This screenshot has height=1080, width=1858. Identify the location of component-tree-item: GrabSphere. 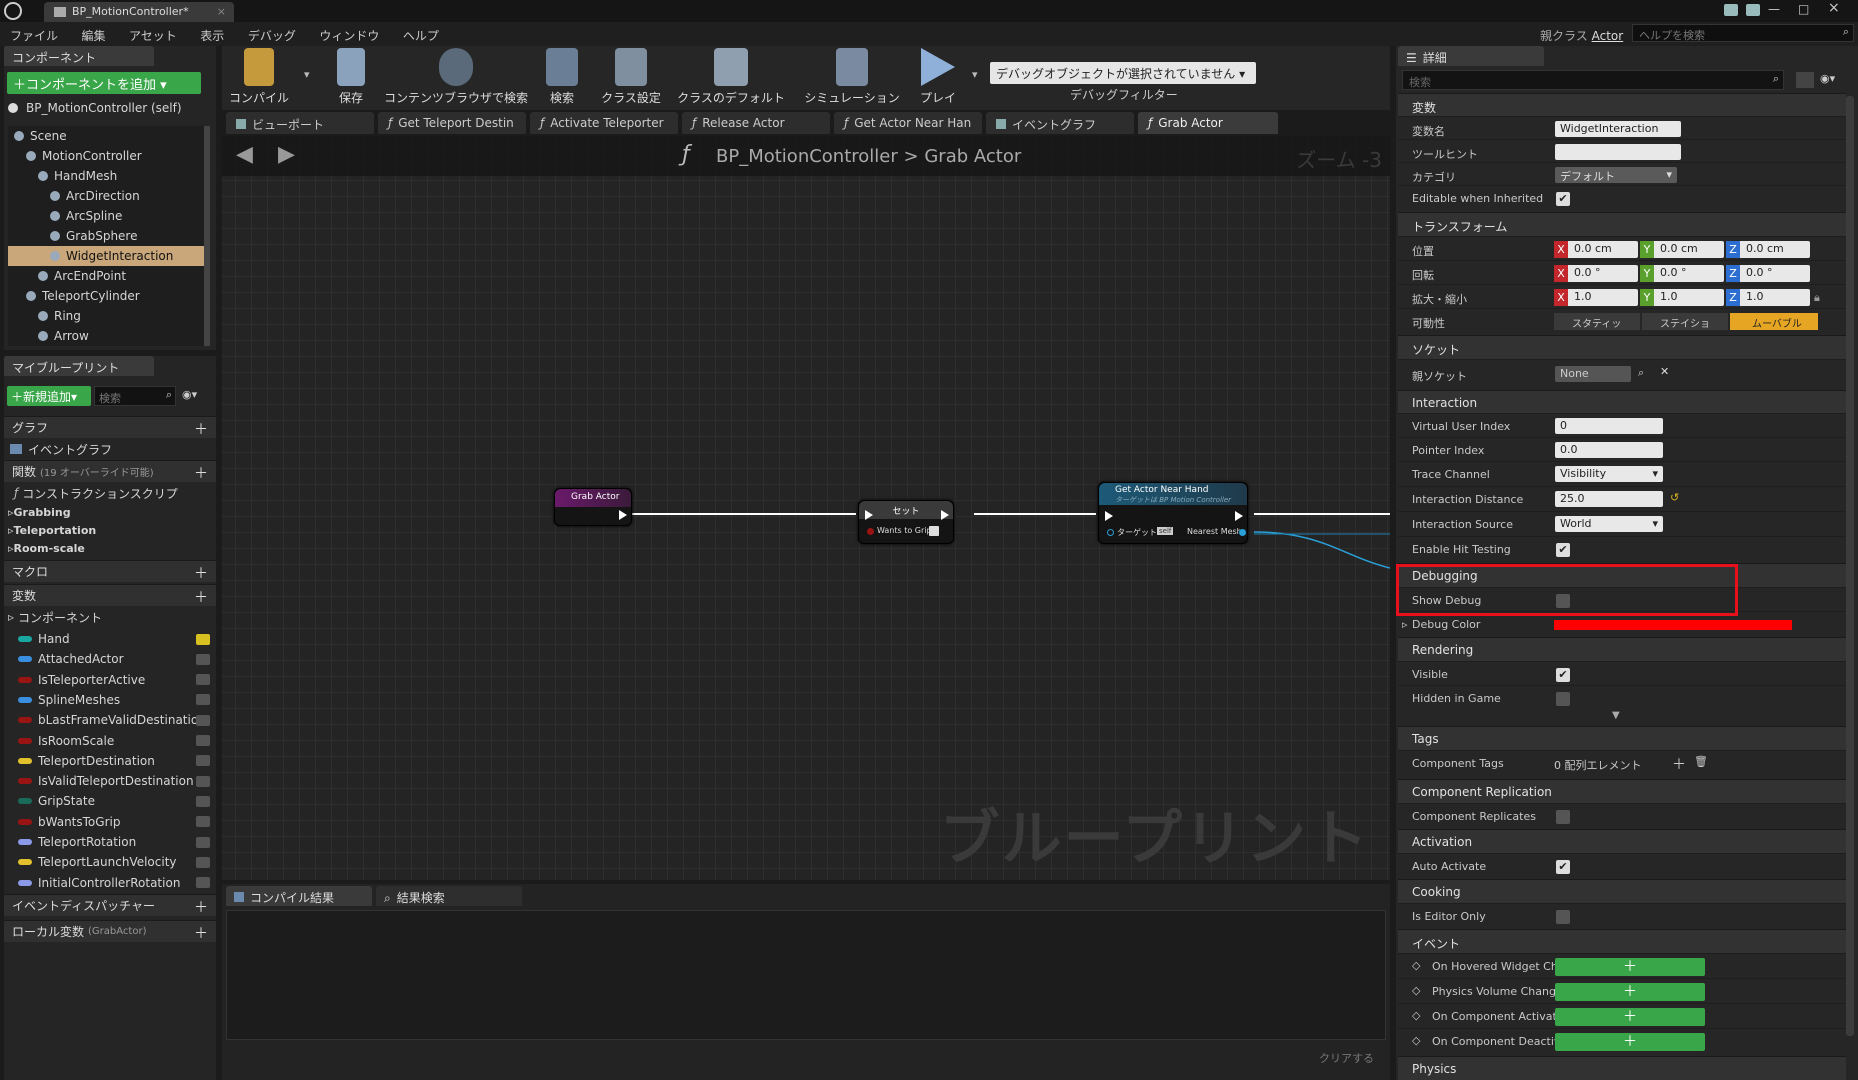
(106, 236).